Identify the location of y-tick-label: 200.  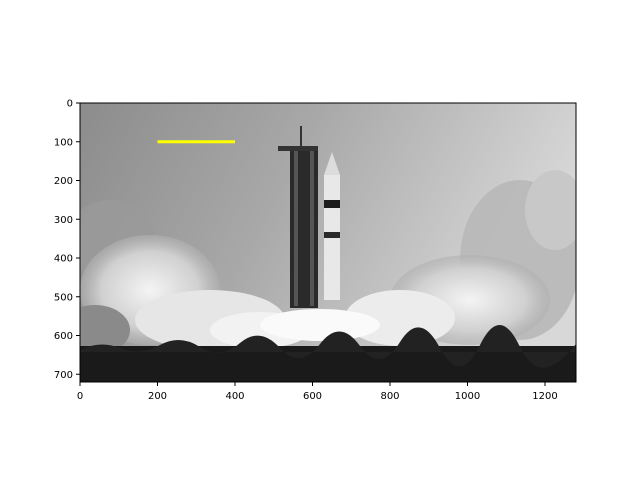
(63, 181).